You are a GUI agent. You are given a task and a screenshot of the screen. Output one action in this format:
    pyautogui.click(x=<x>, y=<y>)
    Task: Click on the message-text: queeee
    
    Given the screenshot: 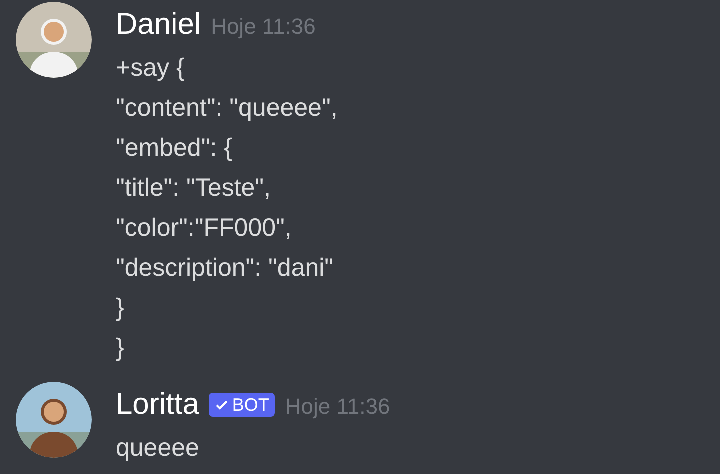 What is the action you would take?
    pyautogui.click(x=158, y=448)
    